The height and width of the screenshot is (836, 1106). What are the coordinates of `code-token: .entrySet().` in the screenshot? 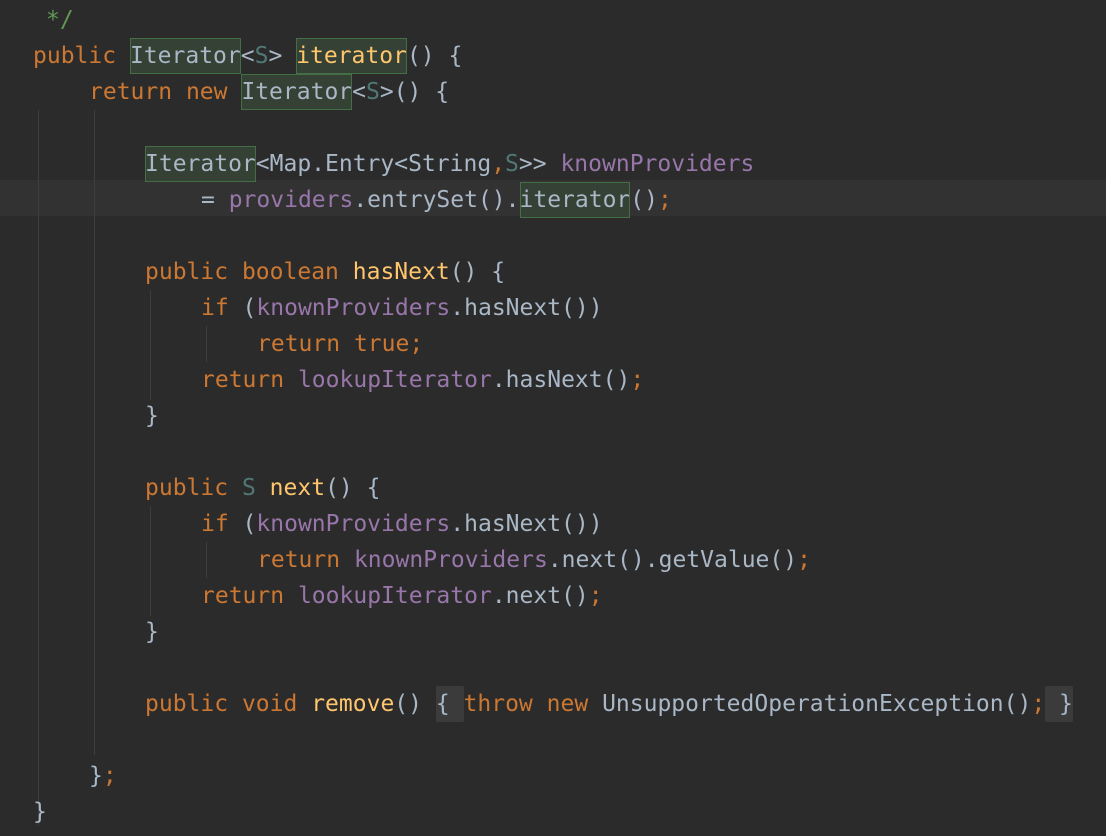 It's located at (436, 200).